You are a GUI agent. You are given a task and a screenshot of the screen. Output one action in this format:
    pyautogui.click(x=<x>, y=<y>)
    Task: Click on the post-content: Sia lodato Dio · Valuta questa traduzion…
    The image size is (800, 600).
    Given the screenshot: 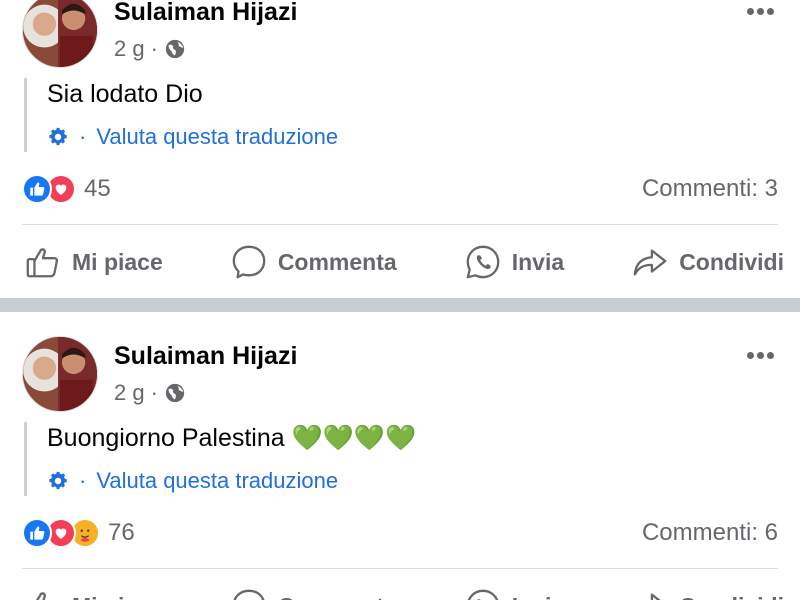 What is the action you would take?
    pyautogui.click(x=394, y=115)
    